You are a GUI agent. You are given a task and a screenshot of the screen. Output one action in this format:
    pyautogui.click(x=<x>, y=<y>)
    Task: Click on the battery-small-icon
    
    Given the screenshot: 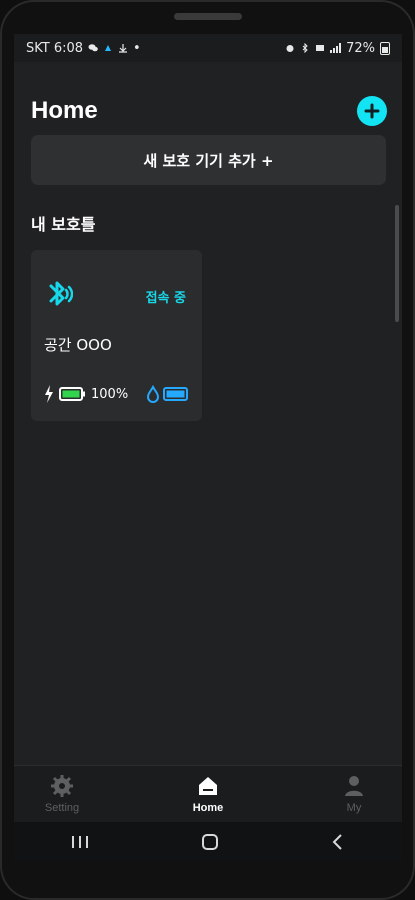 What is the action you would take?
    pyautogui.click(x=385, y=48)
    